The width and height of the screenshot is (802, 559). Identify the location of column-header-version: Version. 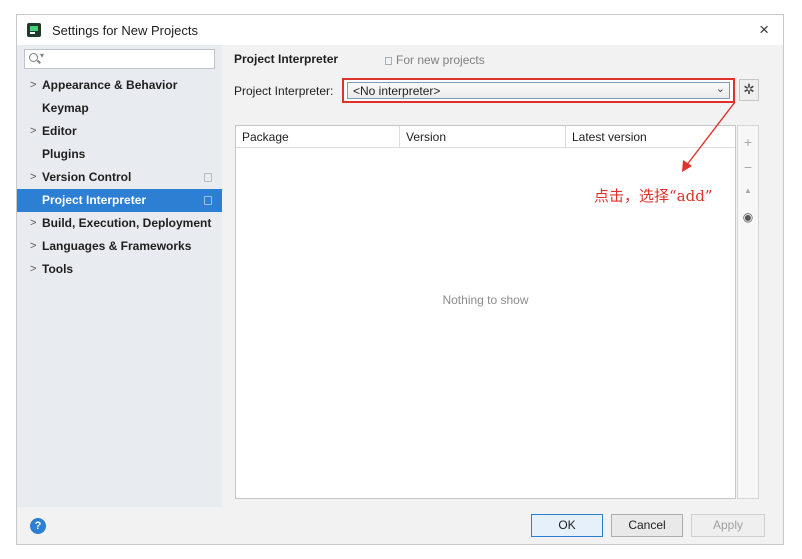
(483, 137).